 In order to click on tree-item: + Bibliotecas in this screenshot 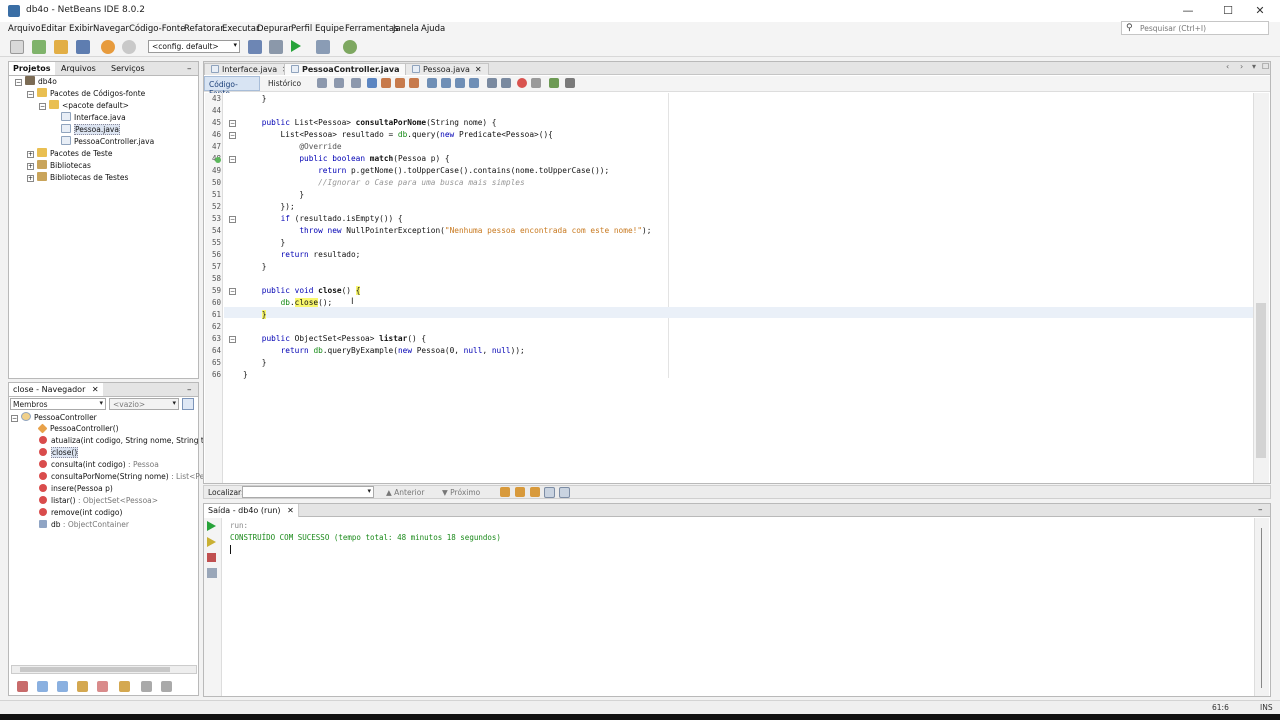, I will do `click(104, 166)`.